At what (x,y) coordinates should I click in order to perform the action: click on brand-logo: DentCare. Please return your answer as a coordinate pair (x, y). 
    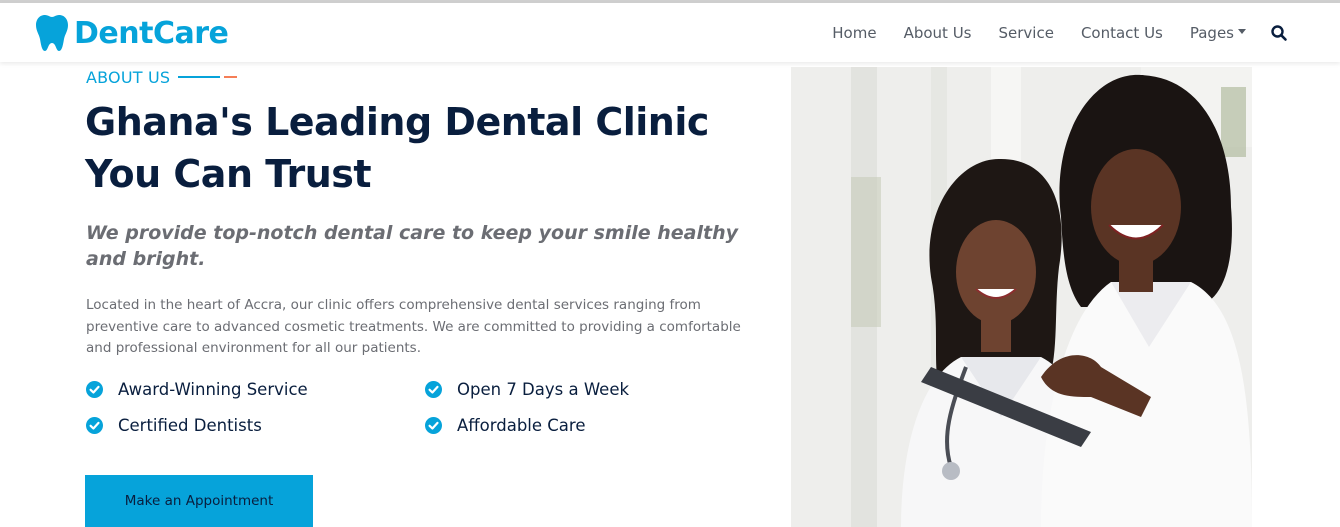
    Looking at the image, I should click on (132, 33).